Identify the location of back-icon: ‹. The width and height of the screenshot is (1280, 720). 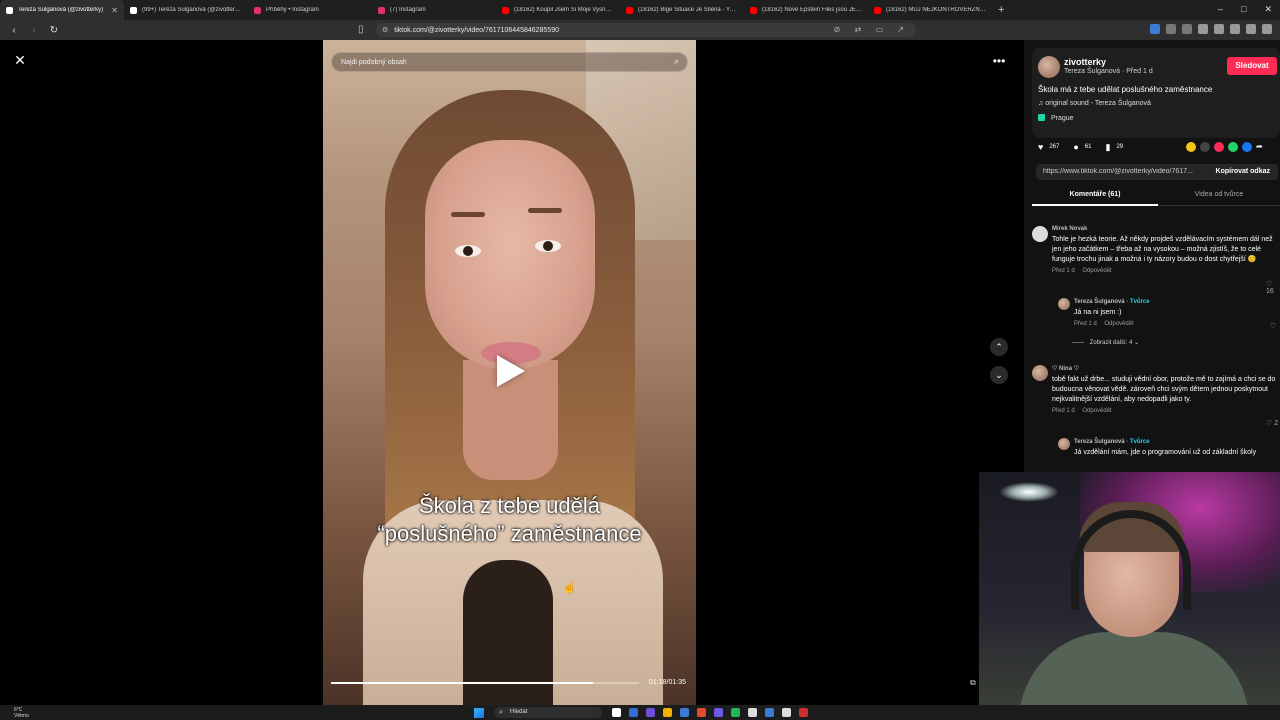
(14, 30).